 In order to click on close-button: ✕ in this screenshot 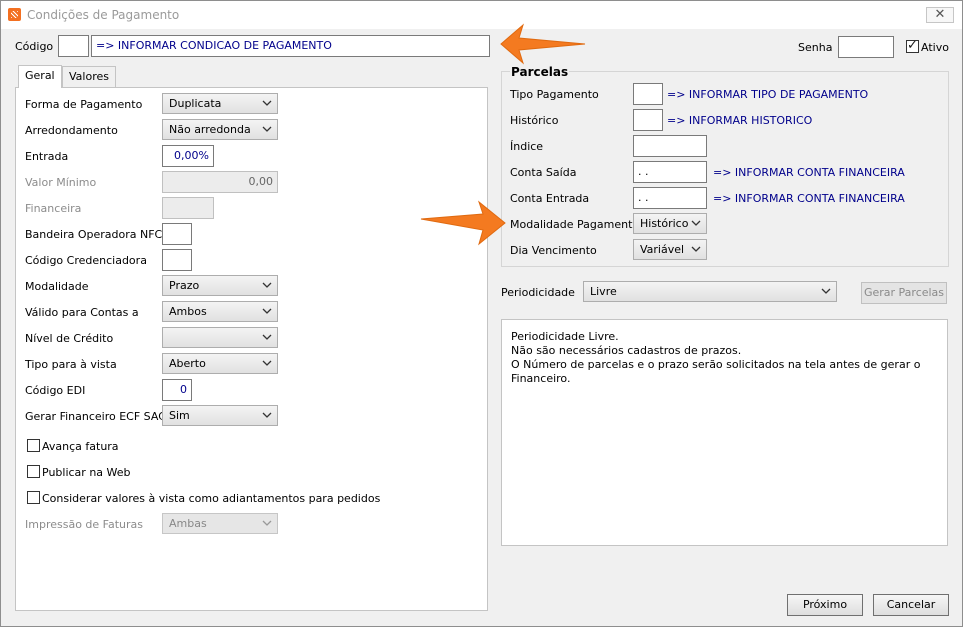, I will do `click(940, 15)`.